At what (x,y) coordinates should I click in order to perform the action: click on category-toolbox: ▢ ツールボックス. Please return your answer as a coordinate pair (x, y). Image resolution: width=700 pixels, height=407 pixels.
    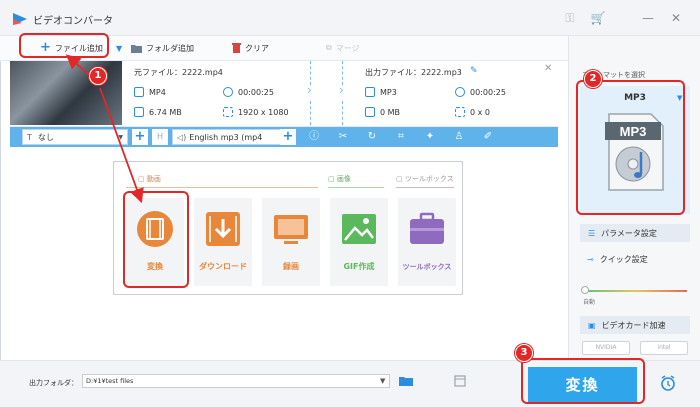
    Looking at the image, I should click on (425, 179).